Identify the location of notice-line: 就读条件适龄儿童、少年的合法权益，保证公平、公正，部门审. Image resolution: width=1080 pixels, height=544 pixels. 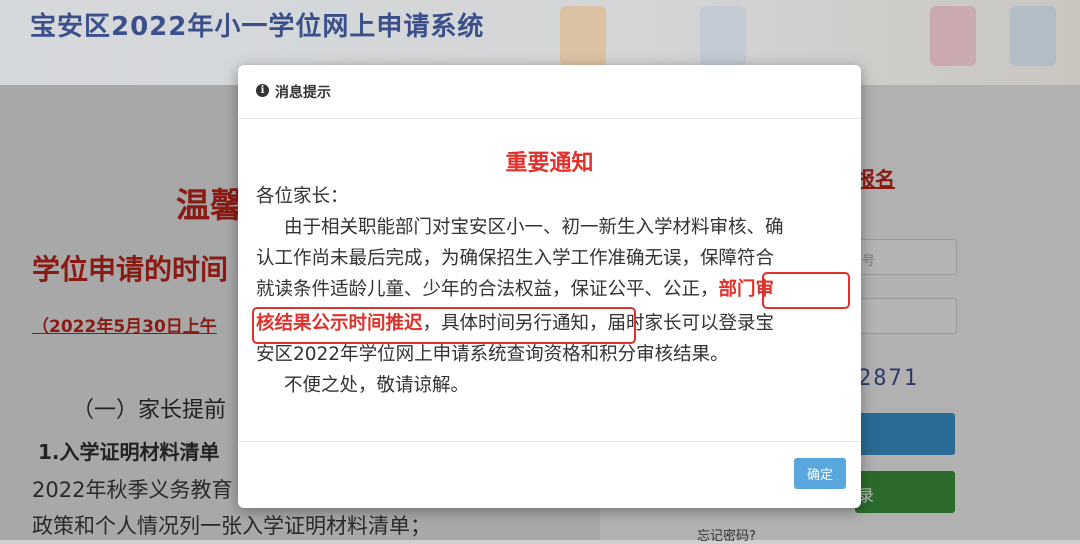
(515, 290).